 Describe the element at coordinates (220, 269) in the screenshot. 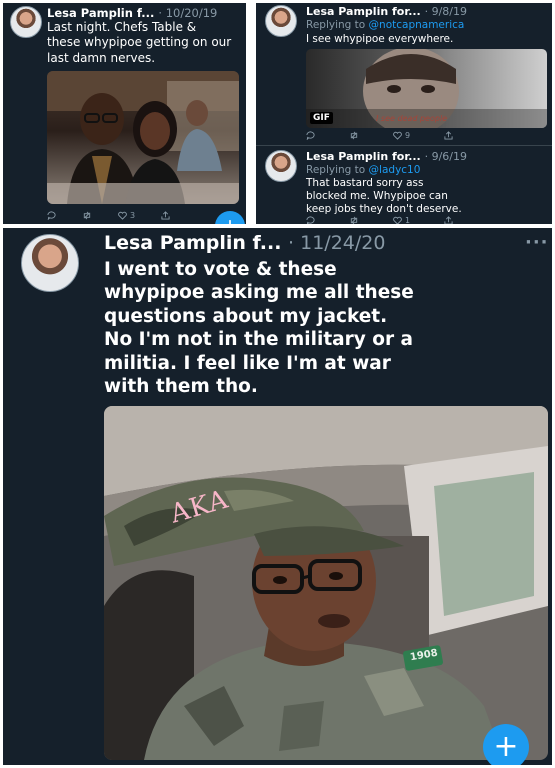

I see `tweet-text-line: I went to vote & these` at that location.